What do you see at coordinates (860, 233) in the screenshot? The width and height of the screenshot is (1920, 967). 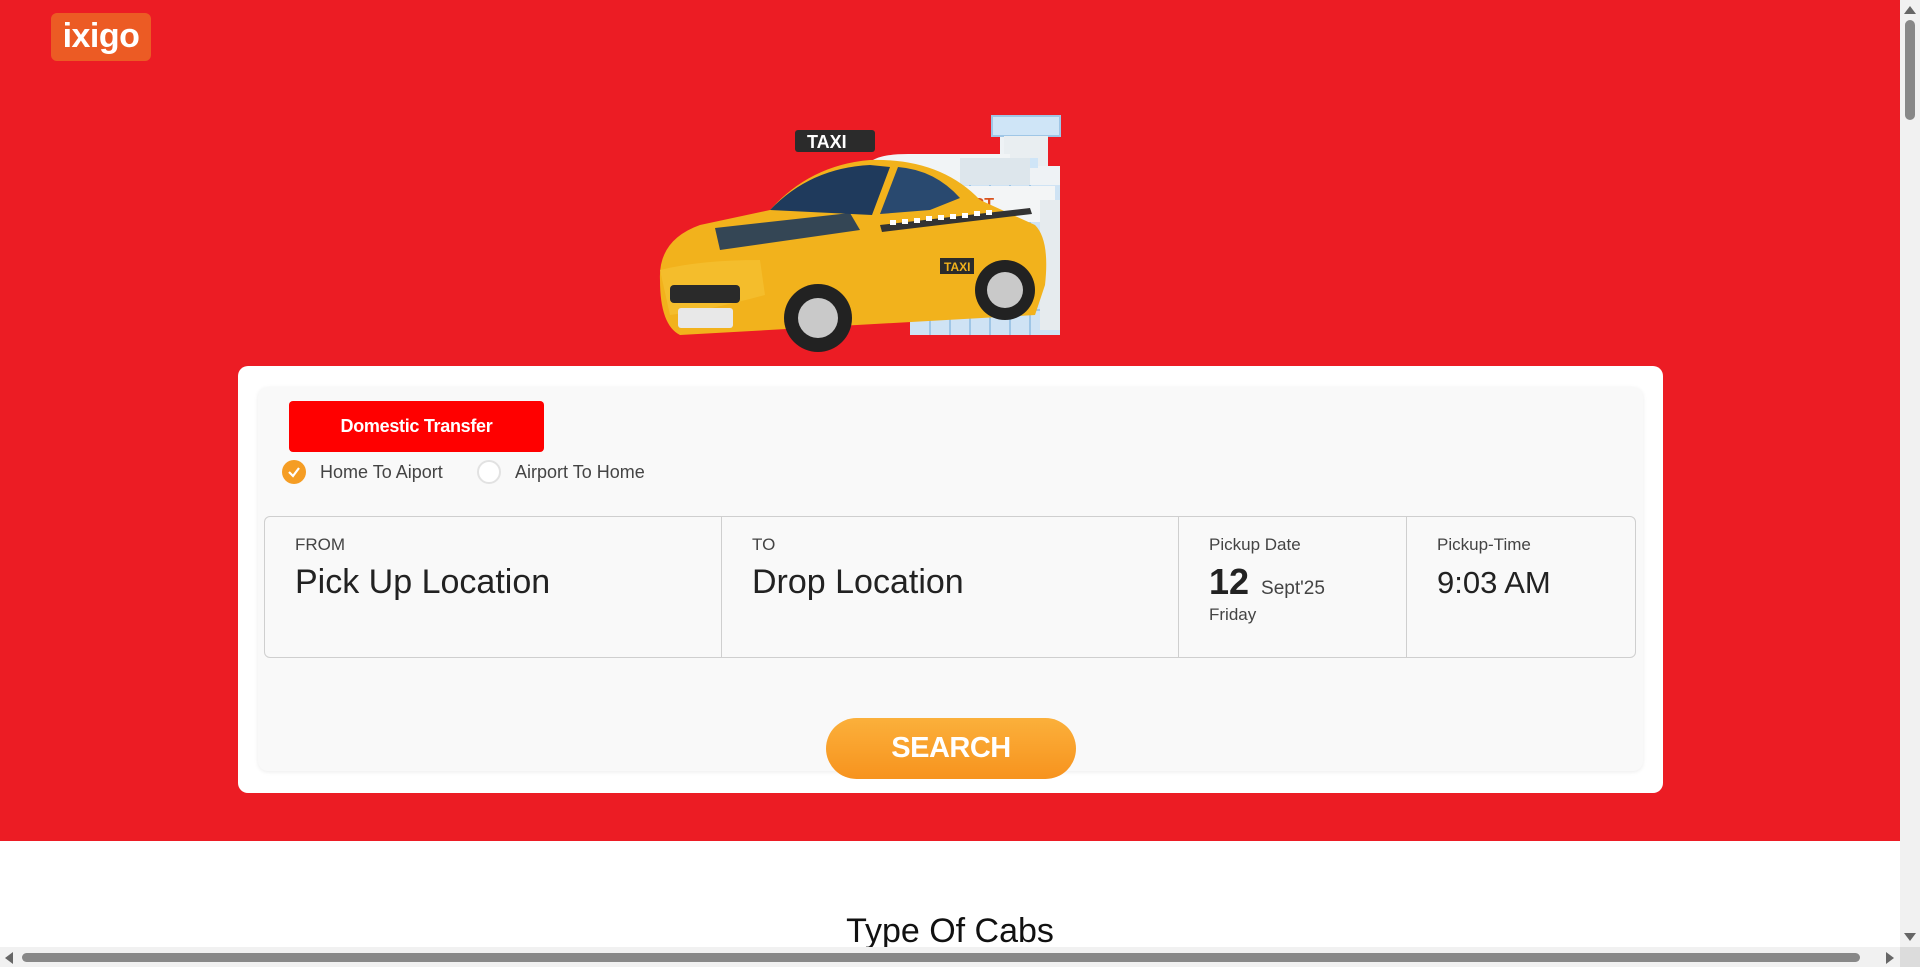 I see `taxi-airport-illustration: AIRPORT TAXI TAXI` at bounding box center [860, 233].